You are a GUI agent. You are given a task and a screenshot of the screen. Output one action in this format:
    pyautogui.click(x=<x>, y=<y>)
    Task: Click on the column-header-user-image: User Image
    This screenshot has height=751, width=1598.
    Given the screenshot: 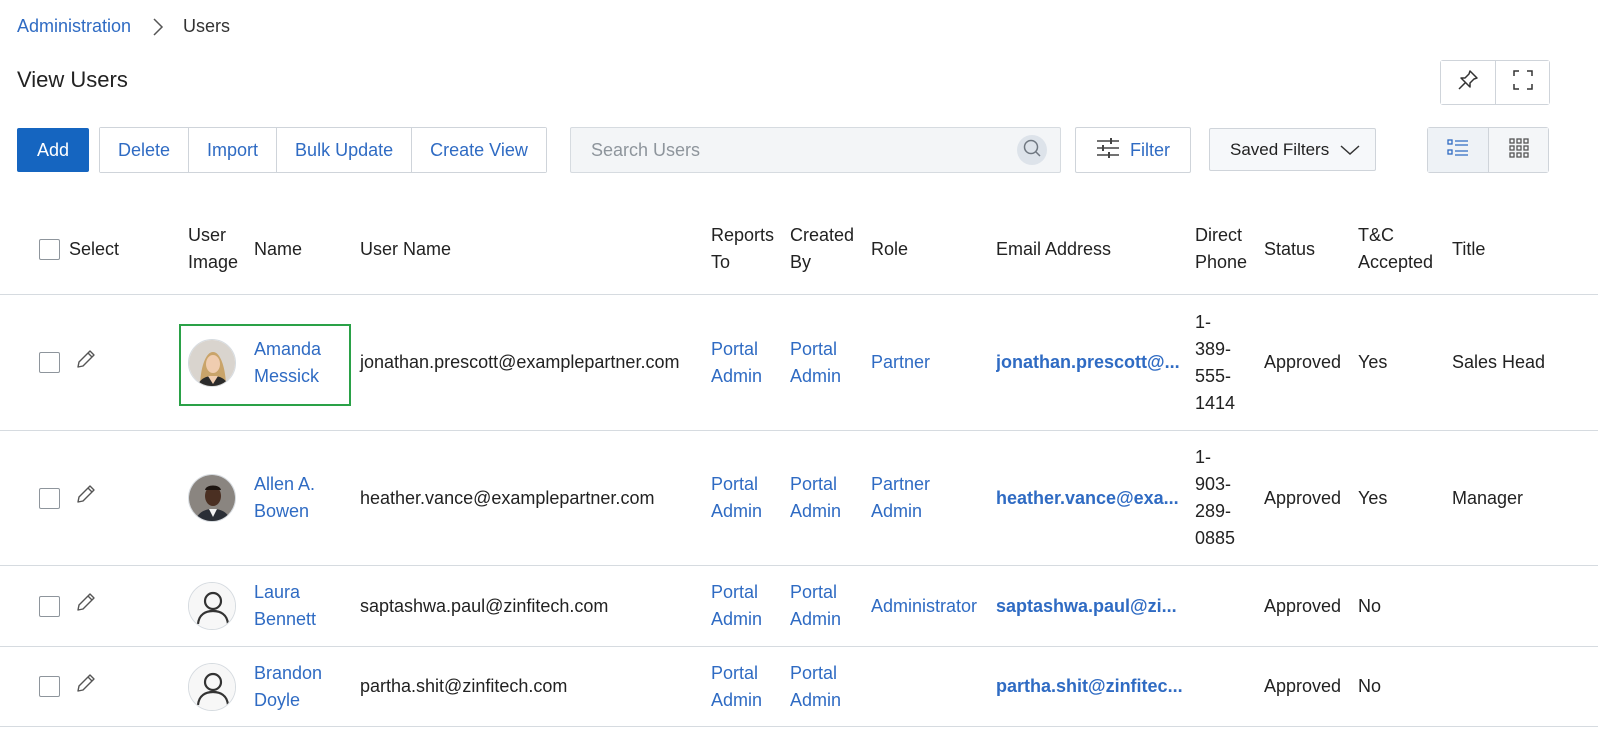 What is the action you would take?
    pyautogui.click(x=213, y=248)
    